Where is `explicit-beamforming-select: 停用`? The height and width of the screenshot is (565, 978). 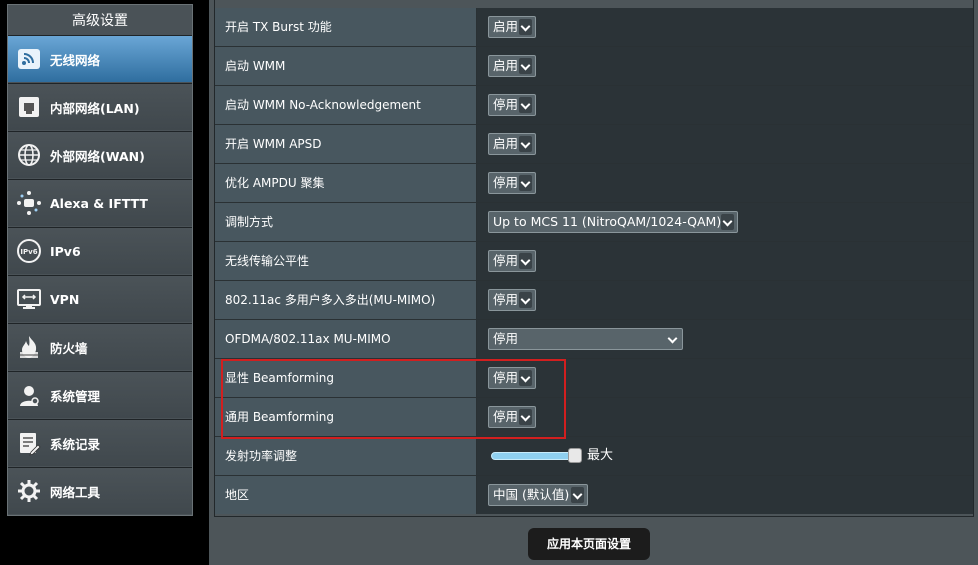
explicit-beamforming-select: 停用 is located at coordinates (512, 378).